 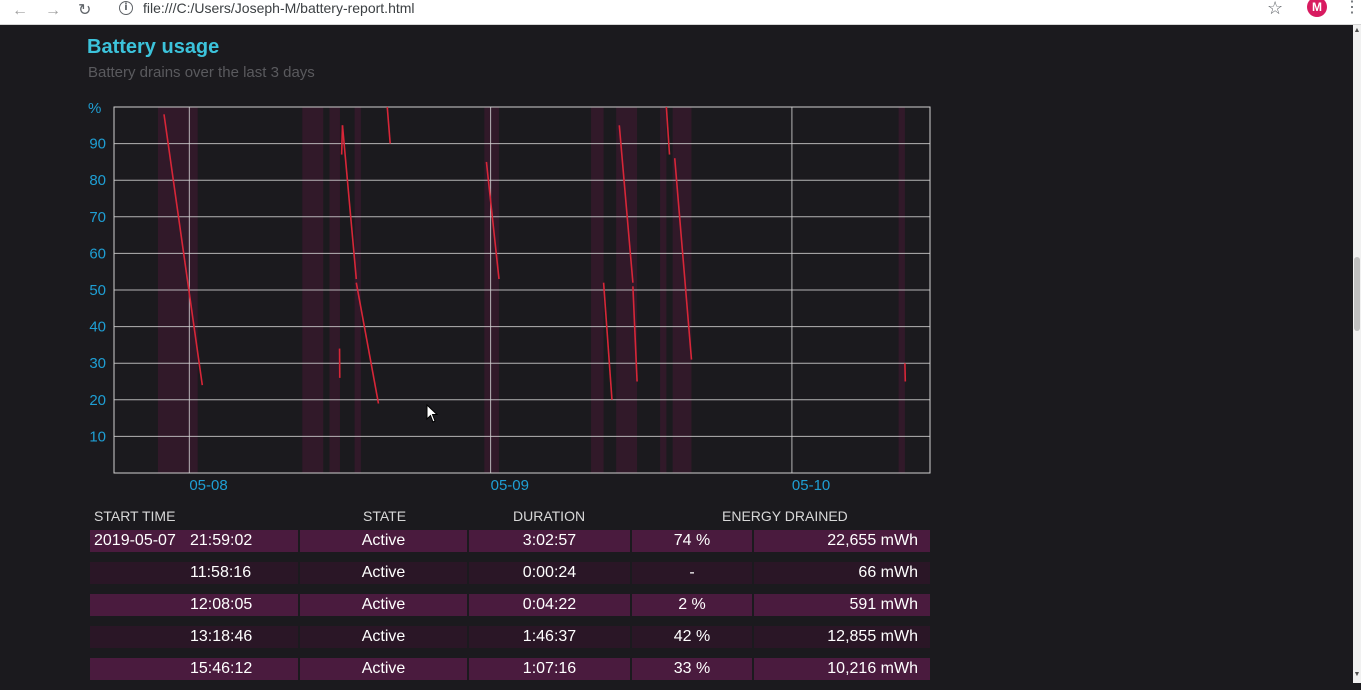 What do you see at coordinates (144, 541) in the screenshot?
I see `cell-date: 2019-05-07` at bounding box center [144, 541].